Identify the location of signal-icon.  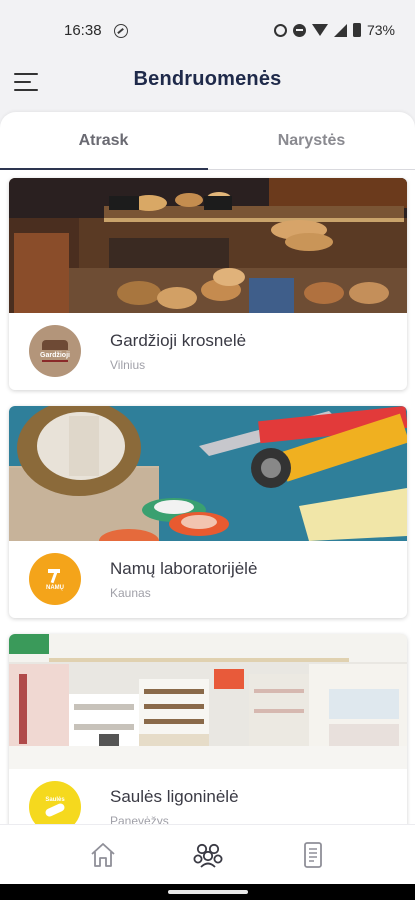
(340, 30).